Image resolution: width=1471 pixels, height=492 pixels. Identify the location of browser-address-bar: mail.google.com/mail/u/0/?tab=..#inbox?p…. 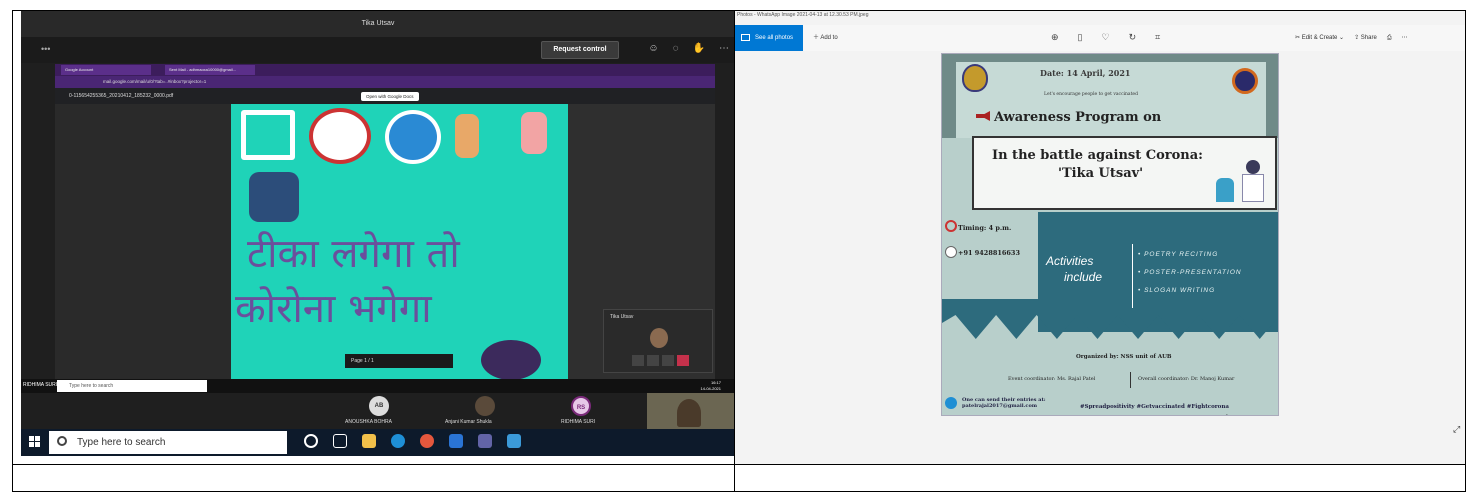
(385, 82).